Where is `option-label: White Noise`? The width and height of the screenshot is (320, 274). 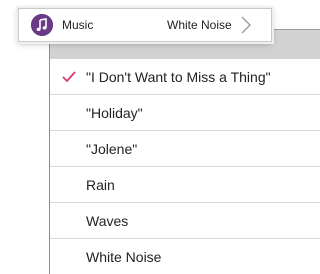
option-label: White Noise is located at coordinates (124, 257).